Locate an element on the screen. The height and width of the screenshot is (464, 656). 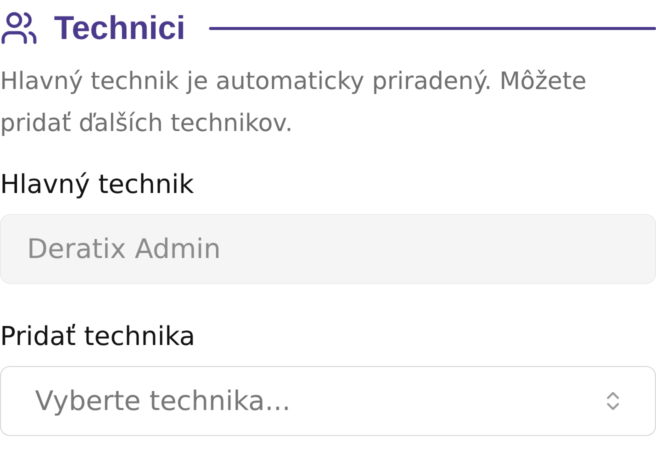
users-icon is located at coordinates (19, 28).